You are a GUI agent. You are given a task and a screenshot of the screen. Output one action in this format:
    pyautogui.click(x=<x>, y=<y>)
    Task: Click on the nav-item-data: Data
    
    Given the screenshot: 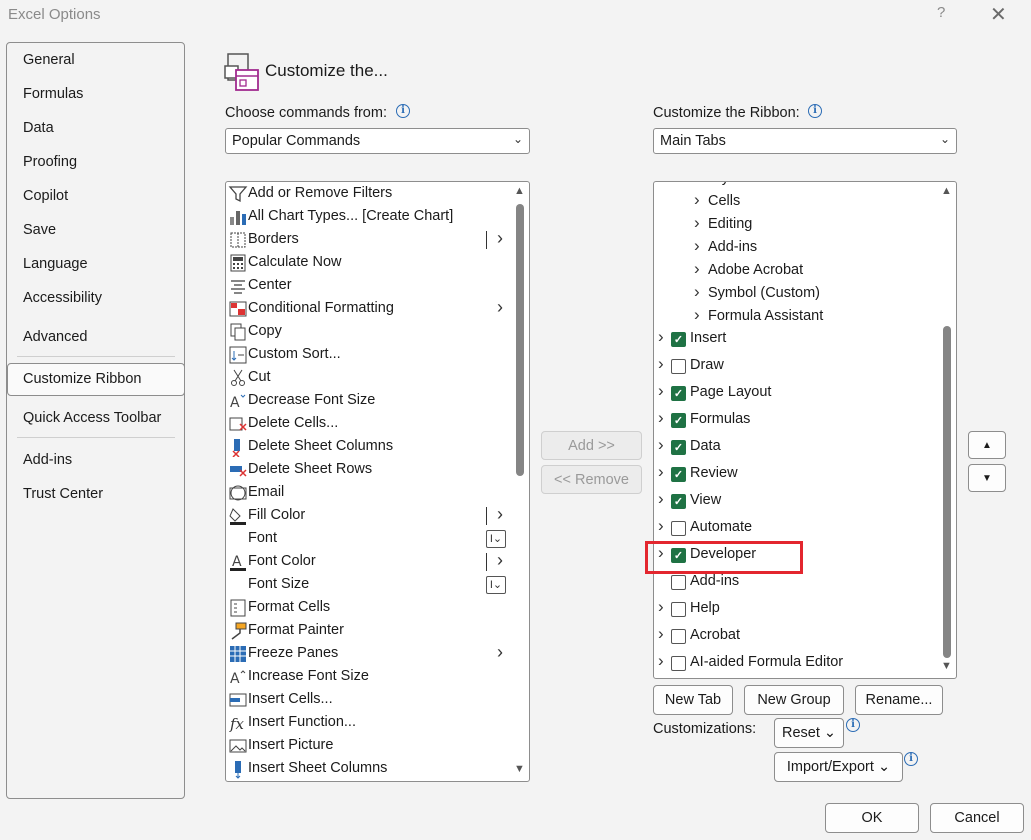 What is the action you would take?
    pyautogui.click(x=38, y=128)
    